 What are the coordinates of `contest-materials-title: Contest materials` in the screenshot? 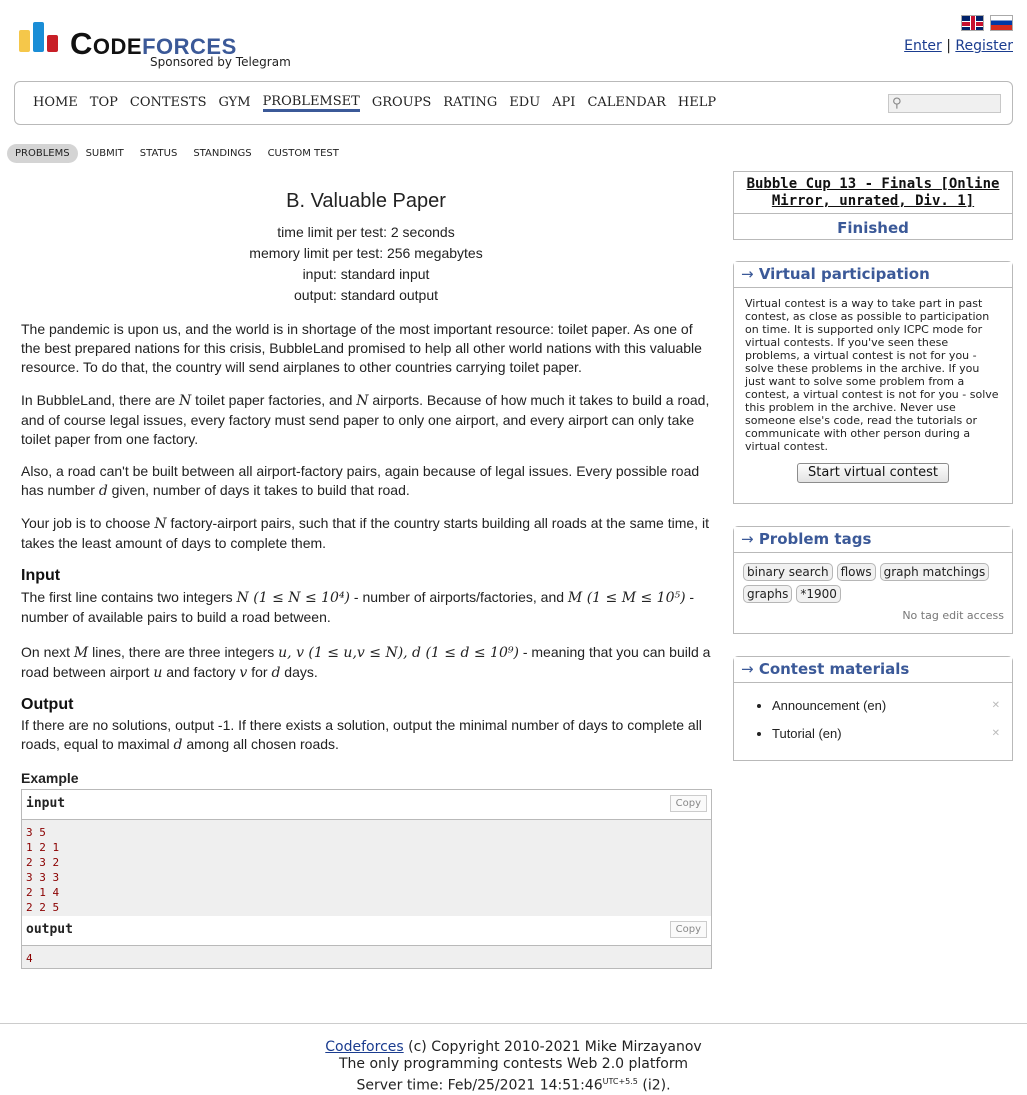 It's located at (834, 669).